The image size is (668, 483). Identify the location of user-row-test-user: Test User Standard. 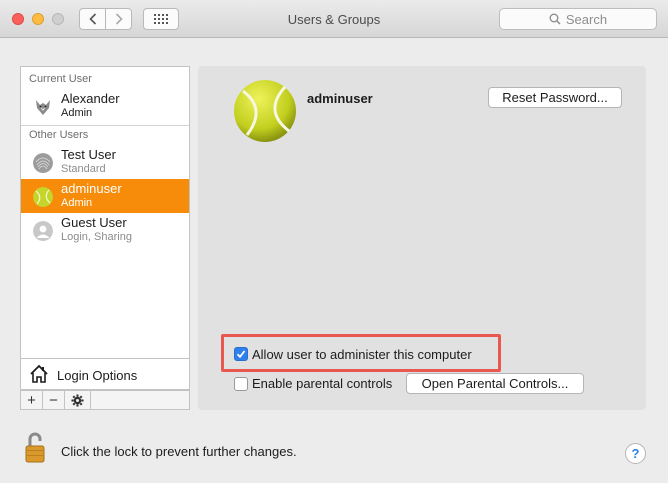
(105, 162).